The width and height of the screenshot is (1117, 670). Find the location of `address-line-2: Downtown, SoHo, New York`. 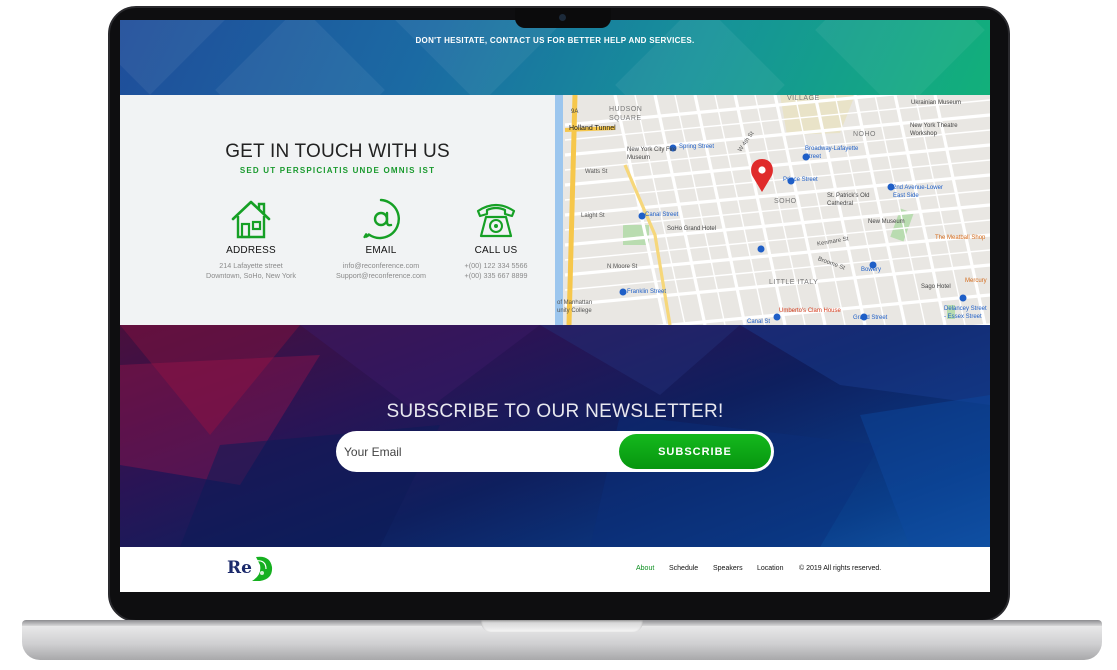

address-line-2: Downtown, SoHo, New York is located at coordinates (251, 275).